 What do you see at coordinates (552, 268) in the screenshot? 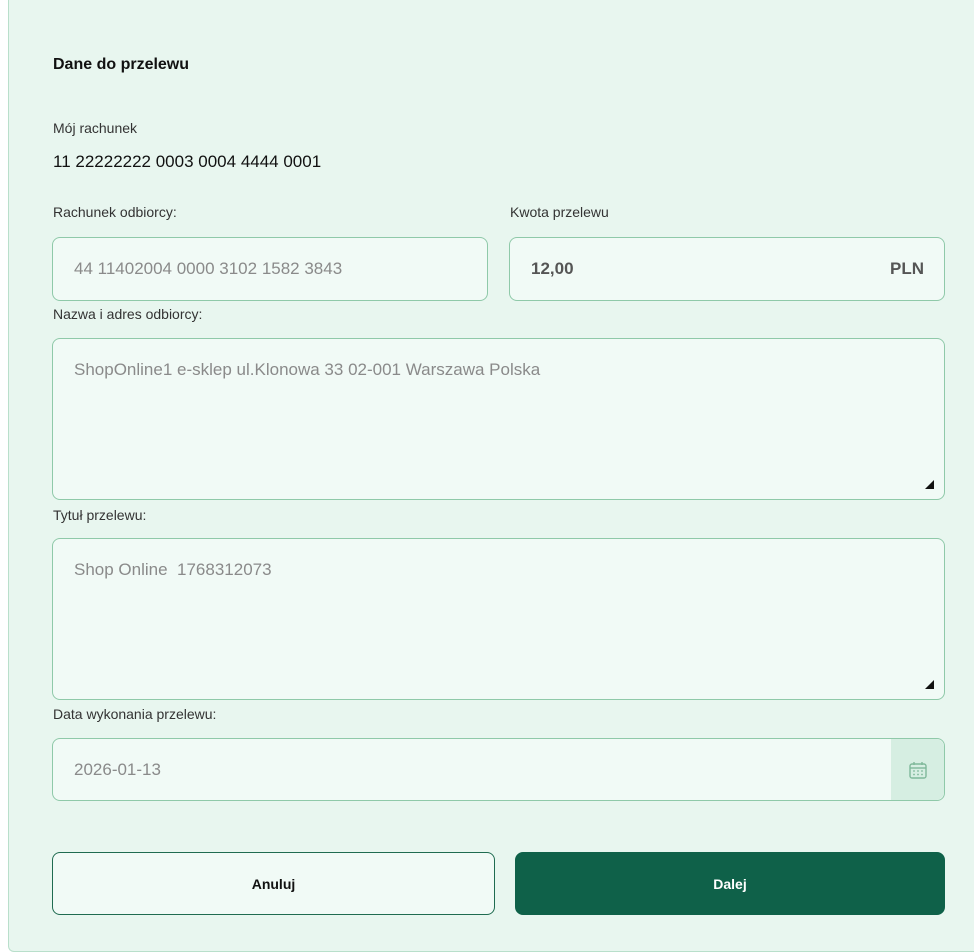
I see `amount-value: 12,00` at bounding box center [552, 268].